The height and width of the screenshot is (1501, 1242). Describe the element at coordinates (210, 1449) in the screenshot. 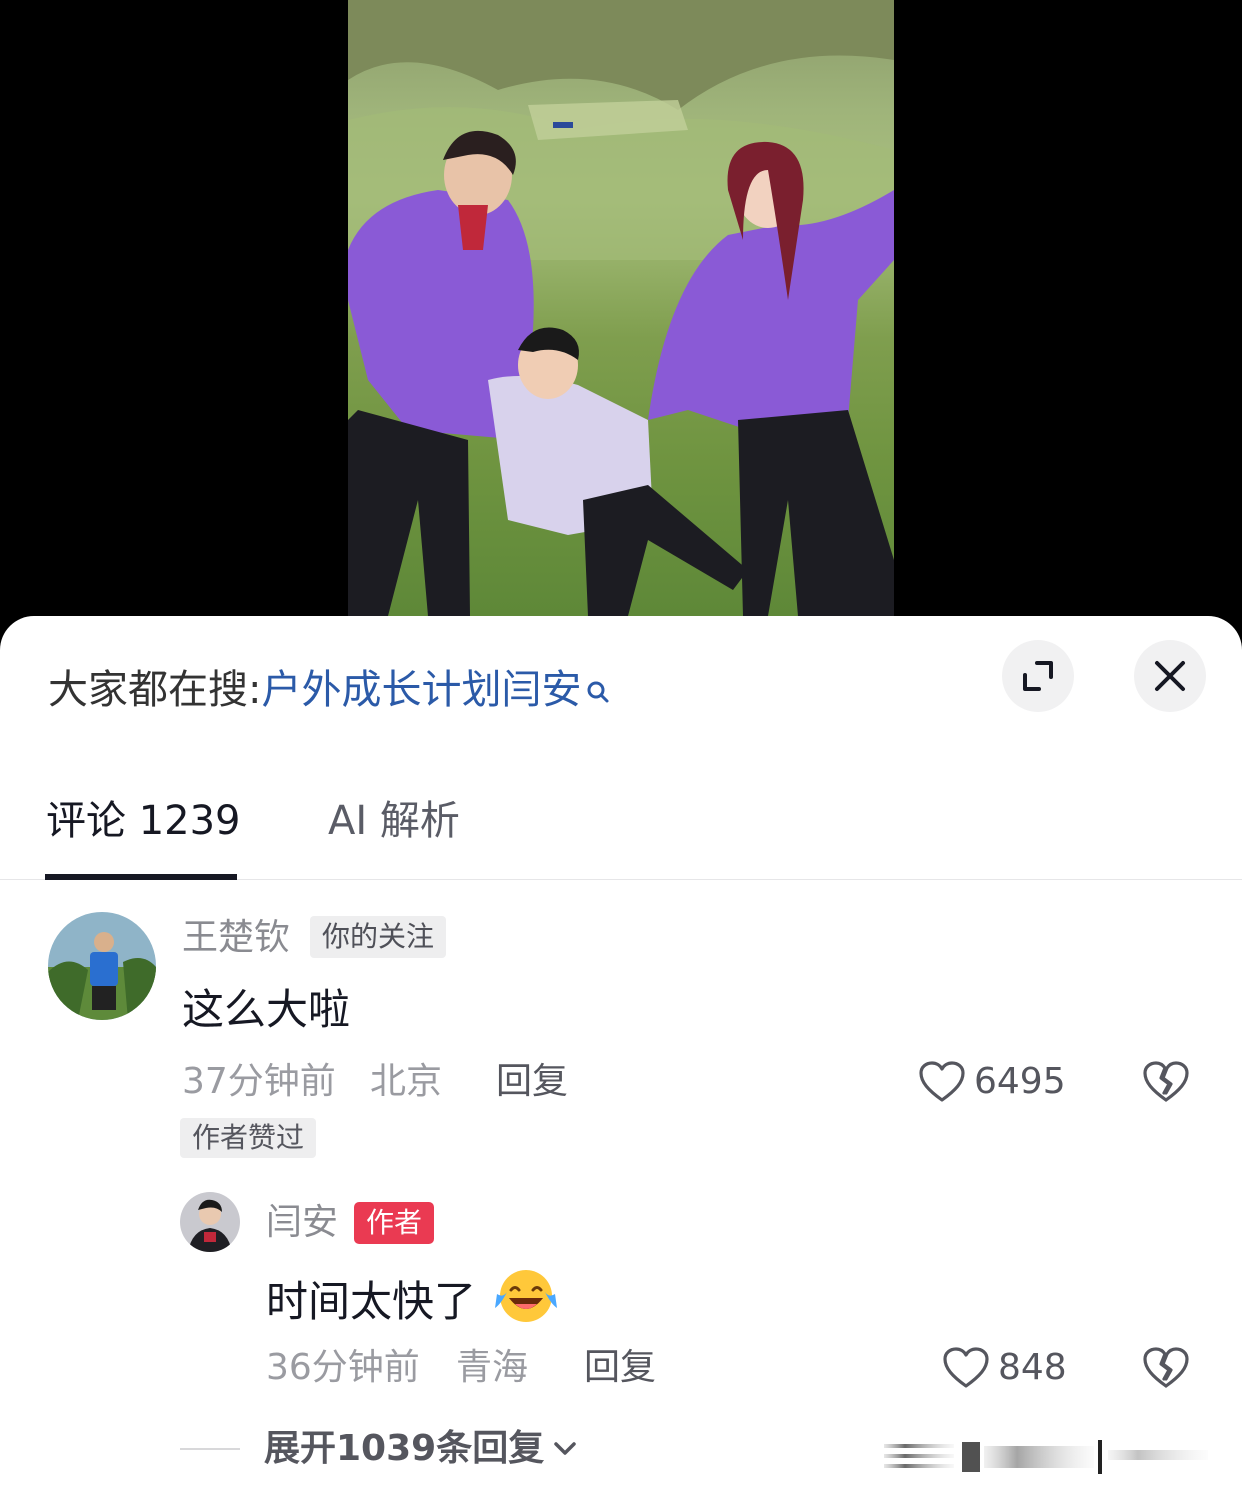

I see `divider` at that location.